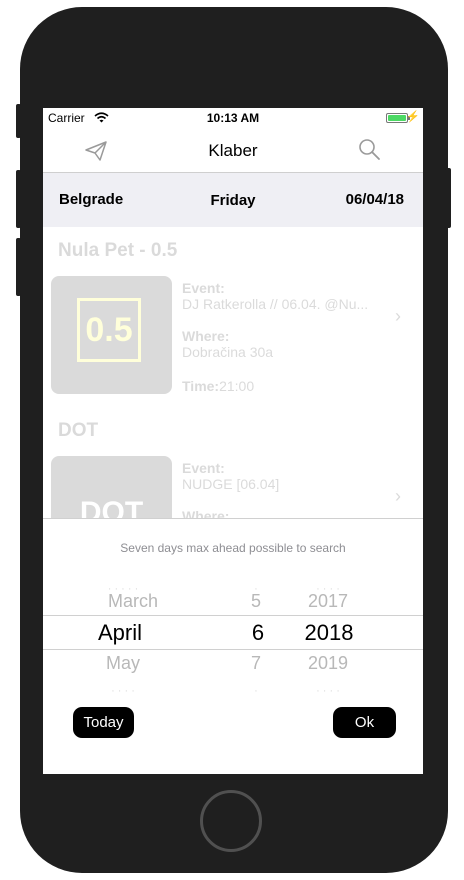  Describe the element at coordinates (256, 663) in the screenshot. I see `picker-day-next: 7` at that location.